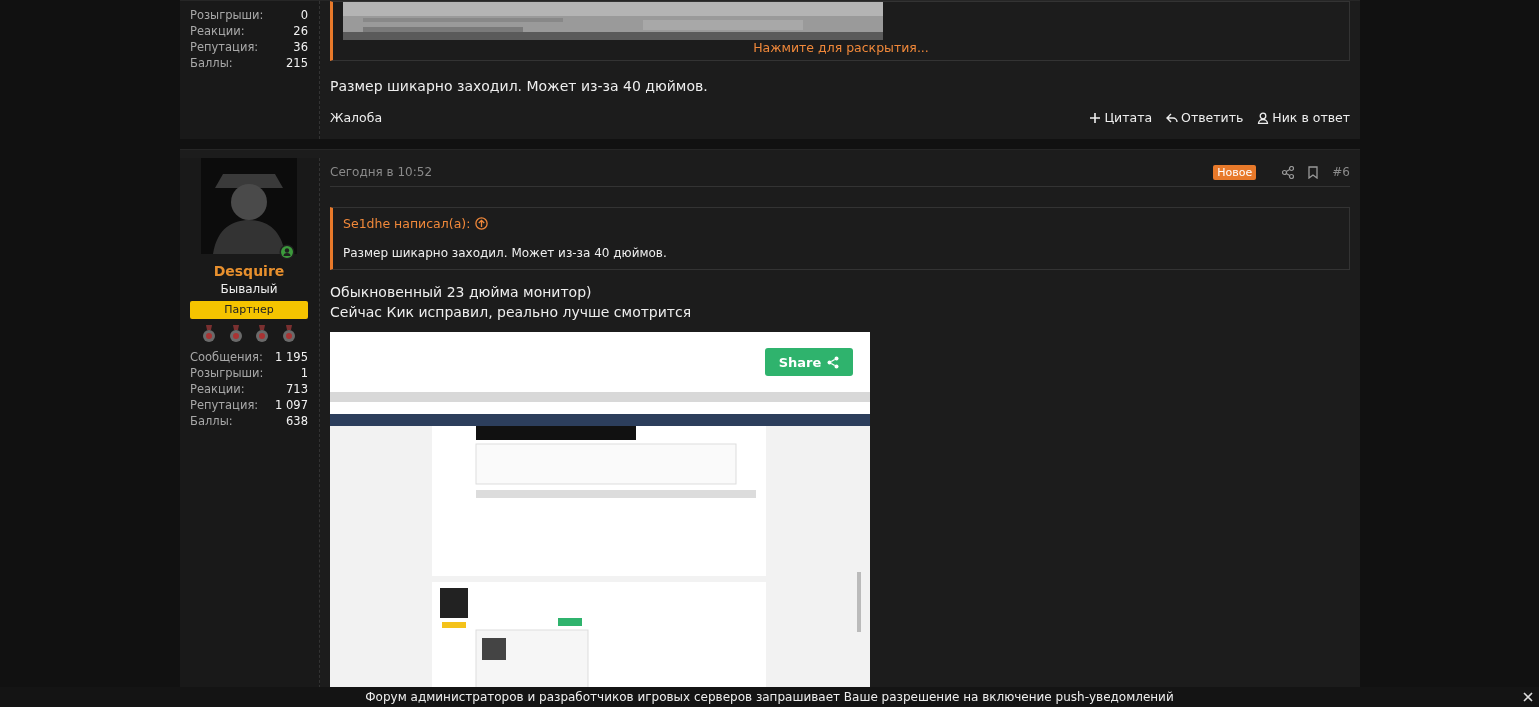 The image size is (1539, 707). I want to click on stat-value: 0, so click(304, 15).